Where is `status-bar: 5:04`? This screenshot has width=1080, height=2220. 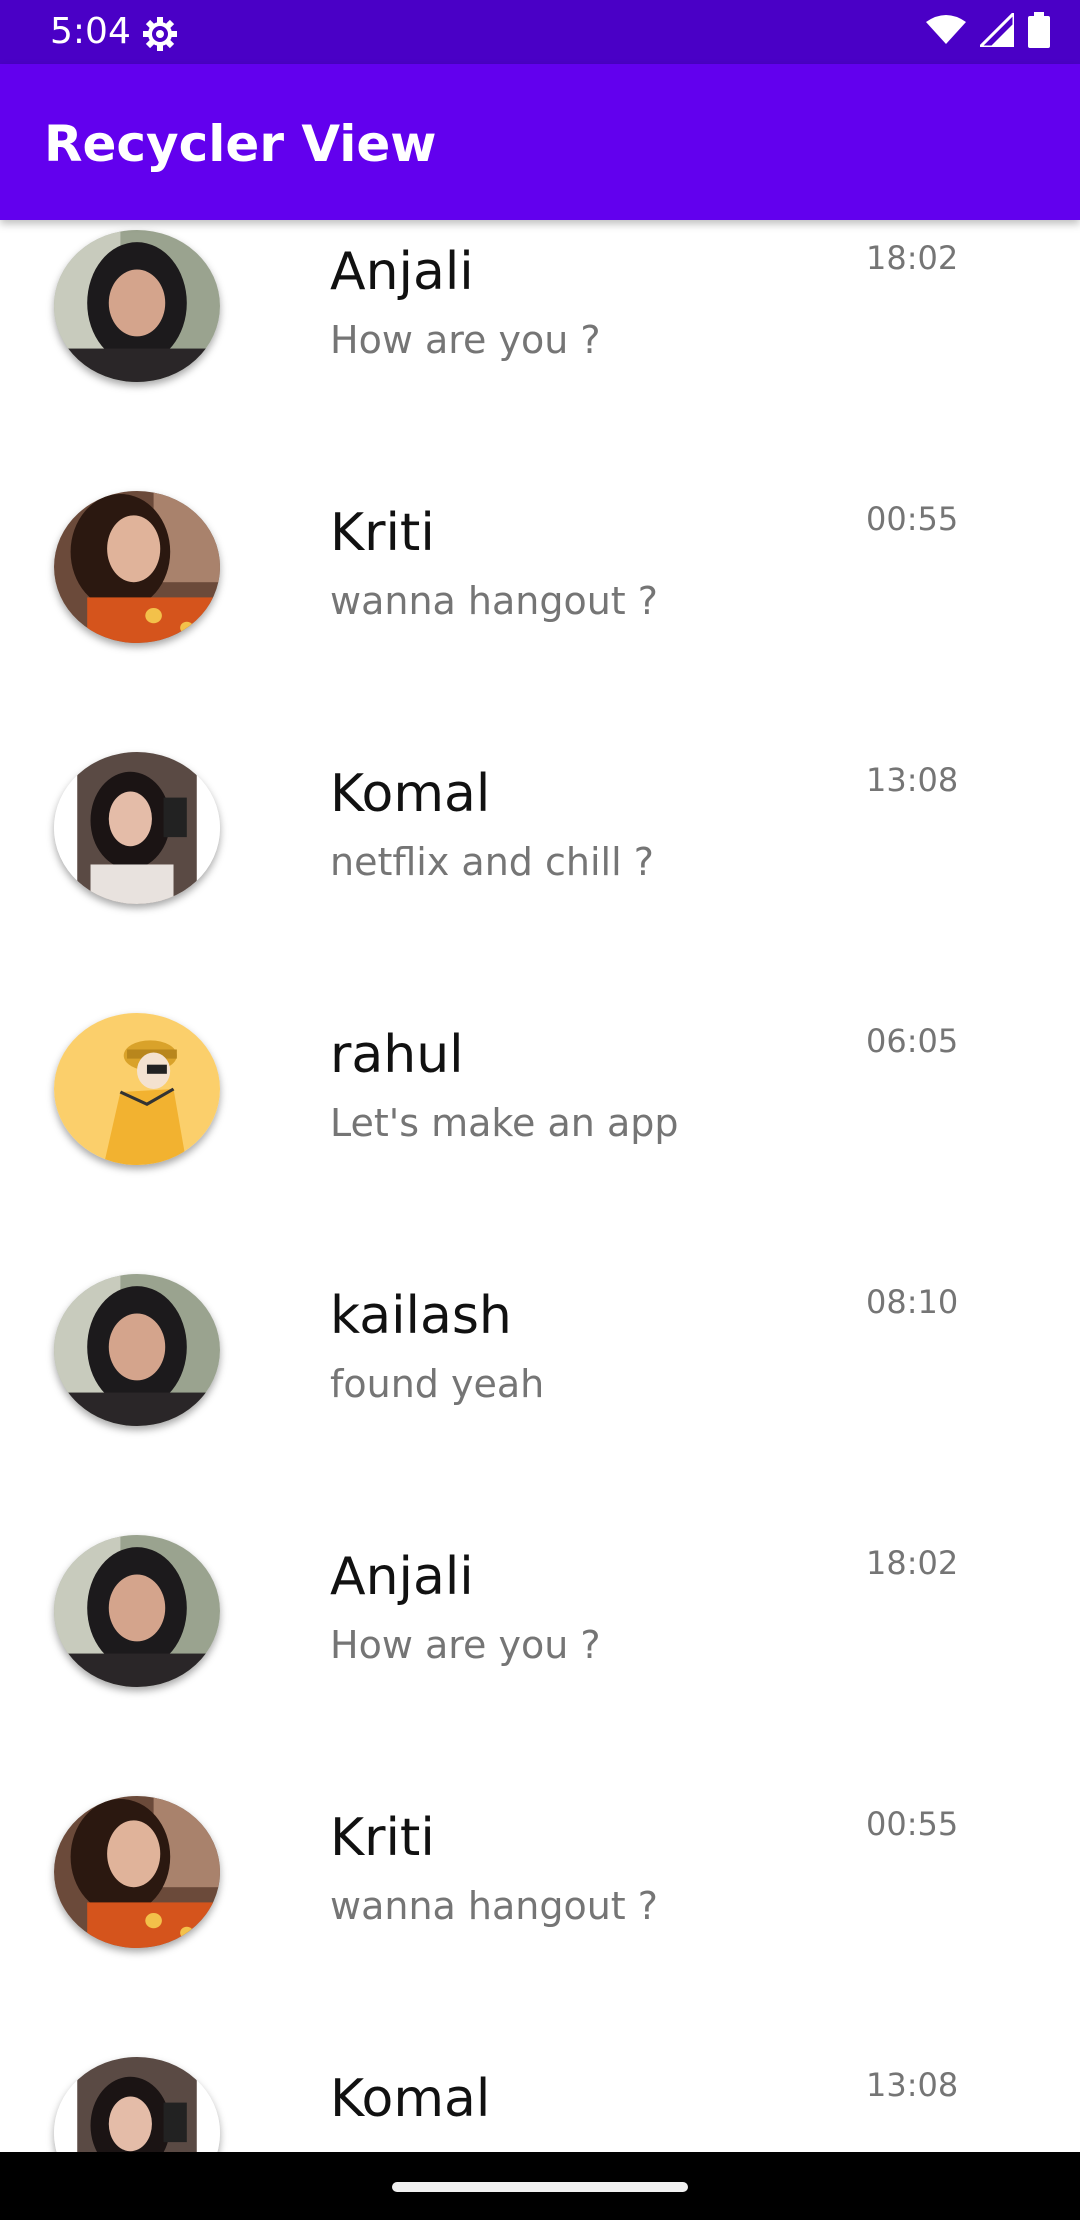 status-bar: 5:04 is located at coordinates (540, 32).